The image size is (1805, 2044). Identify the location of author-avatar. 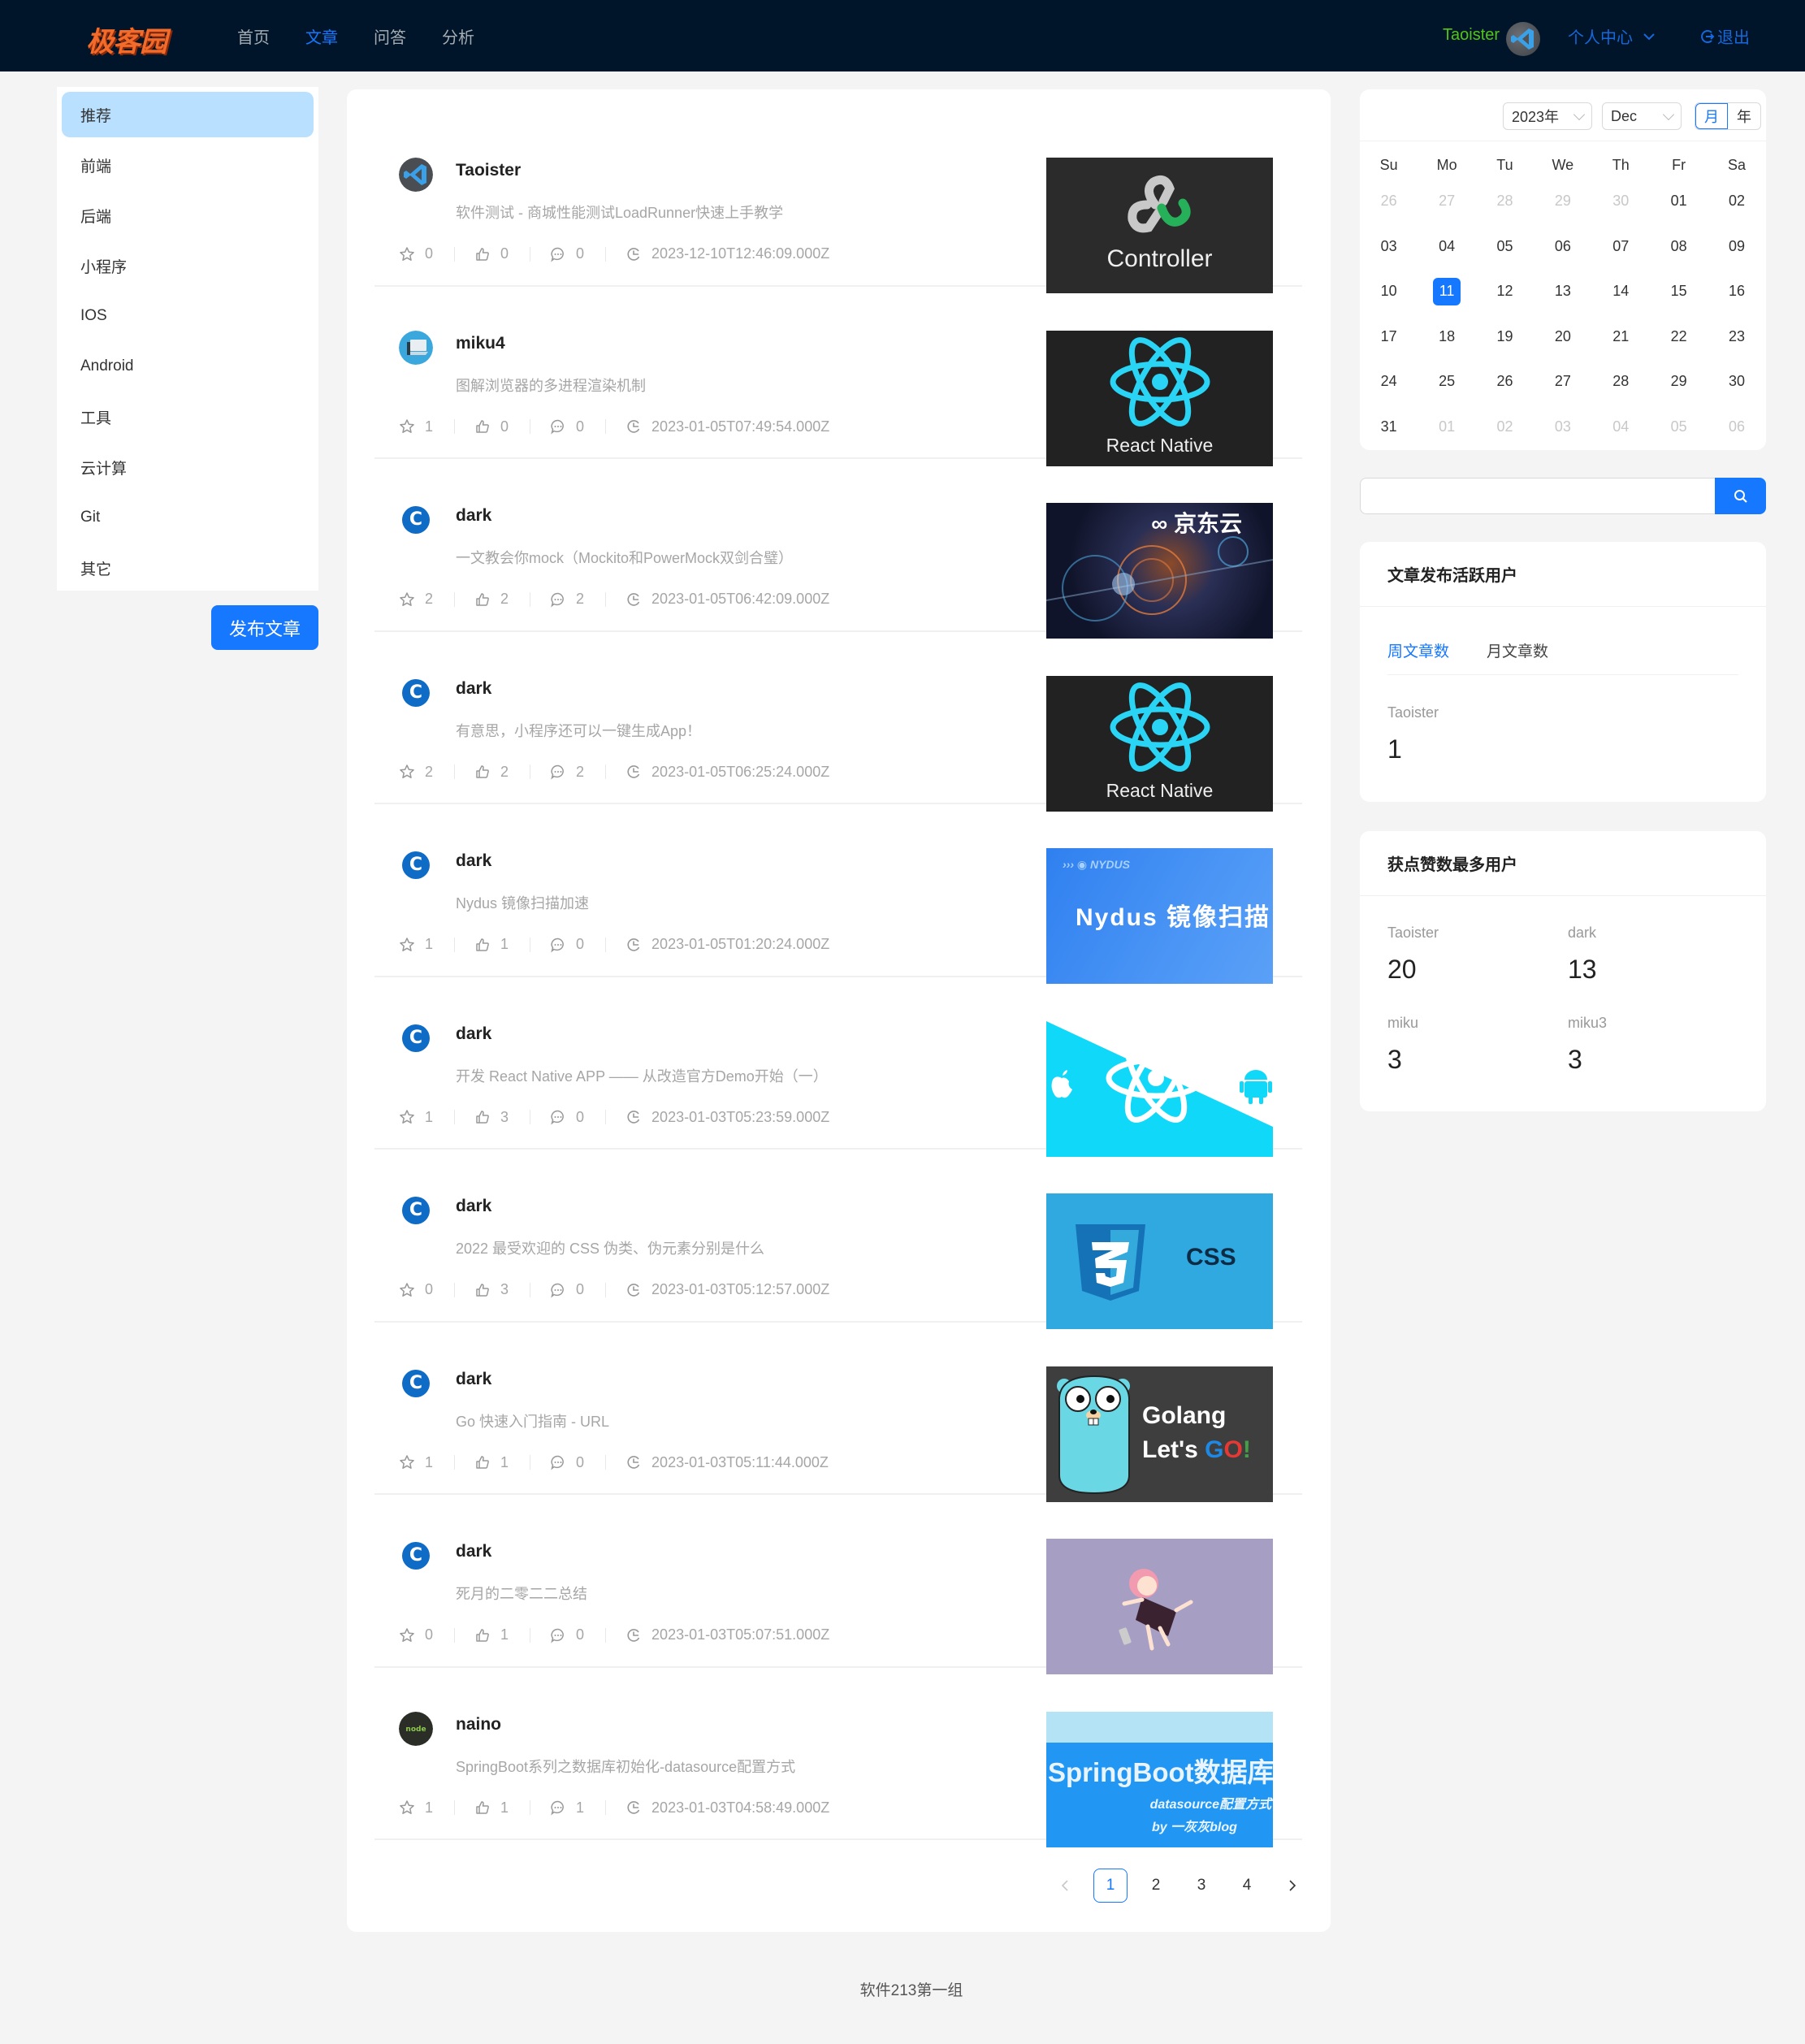
(416, 175).